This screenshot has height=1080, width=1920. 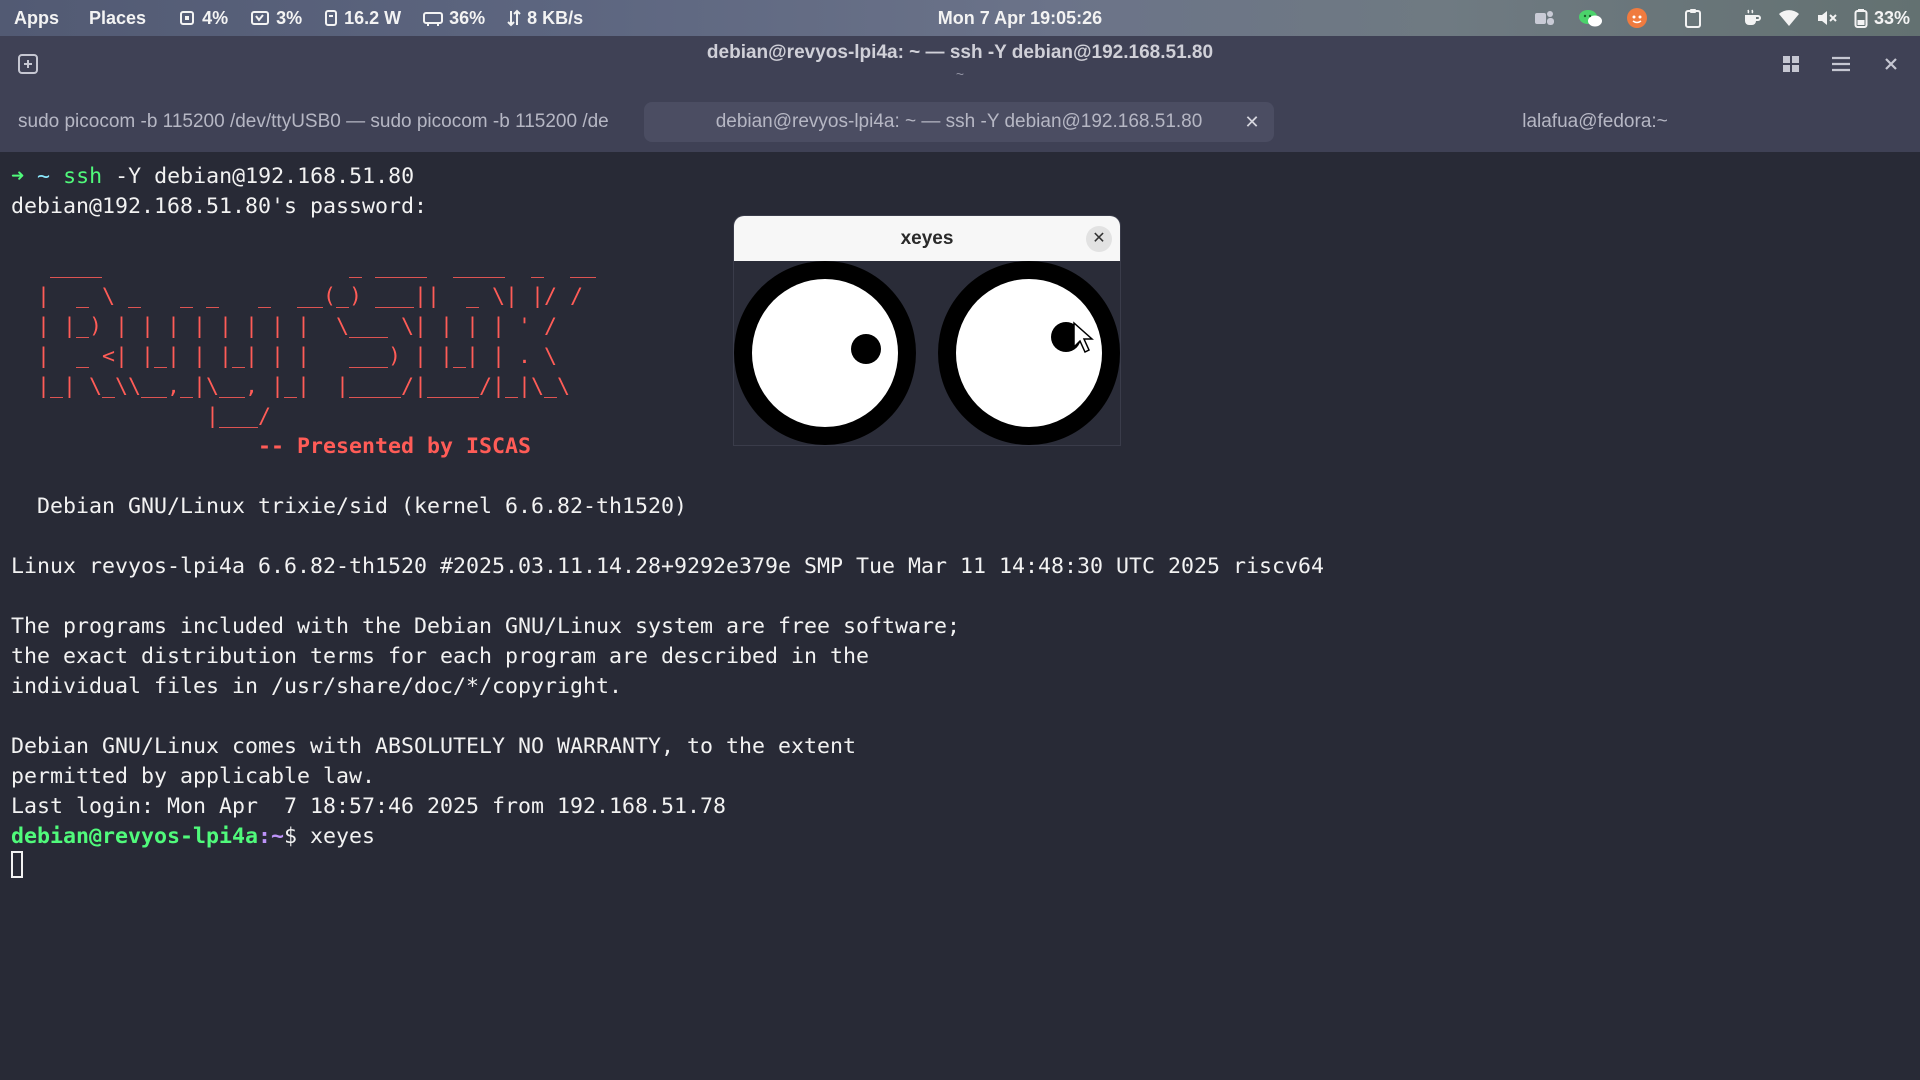 I want to click on presented-by: -- Presented by ISCAS, so click(x=271, y=446).